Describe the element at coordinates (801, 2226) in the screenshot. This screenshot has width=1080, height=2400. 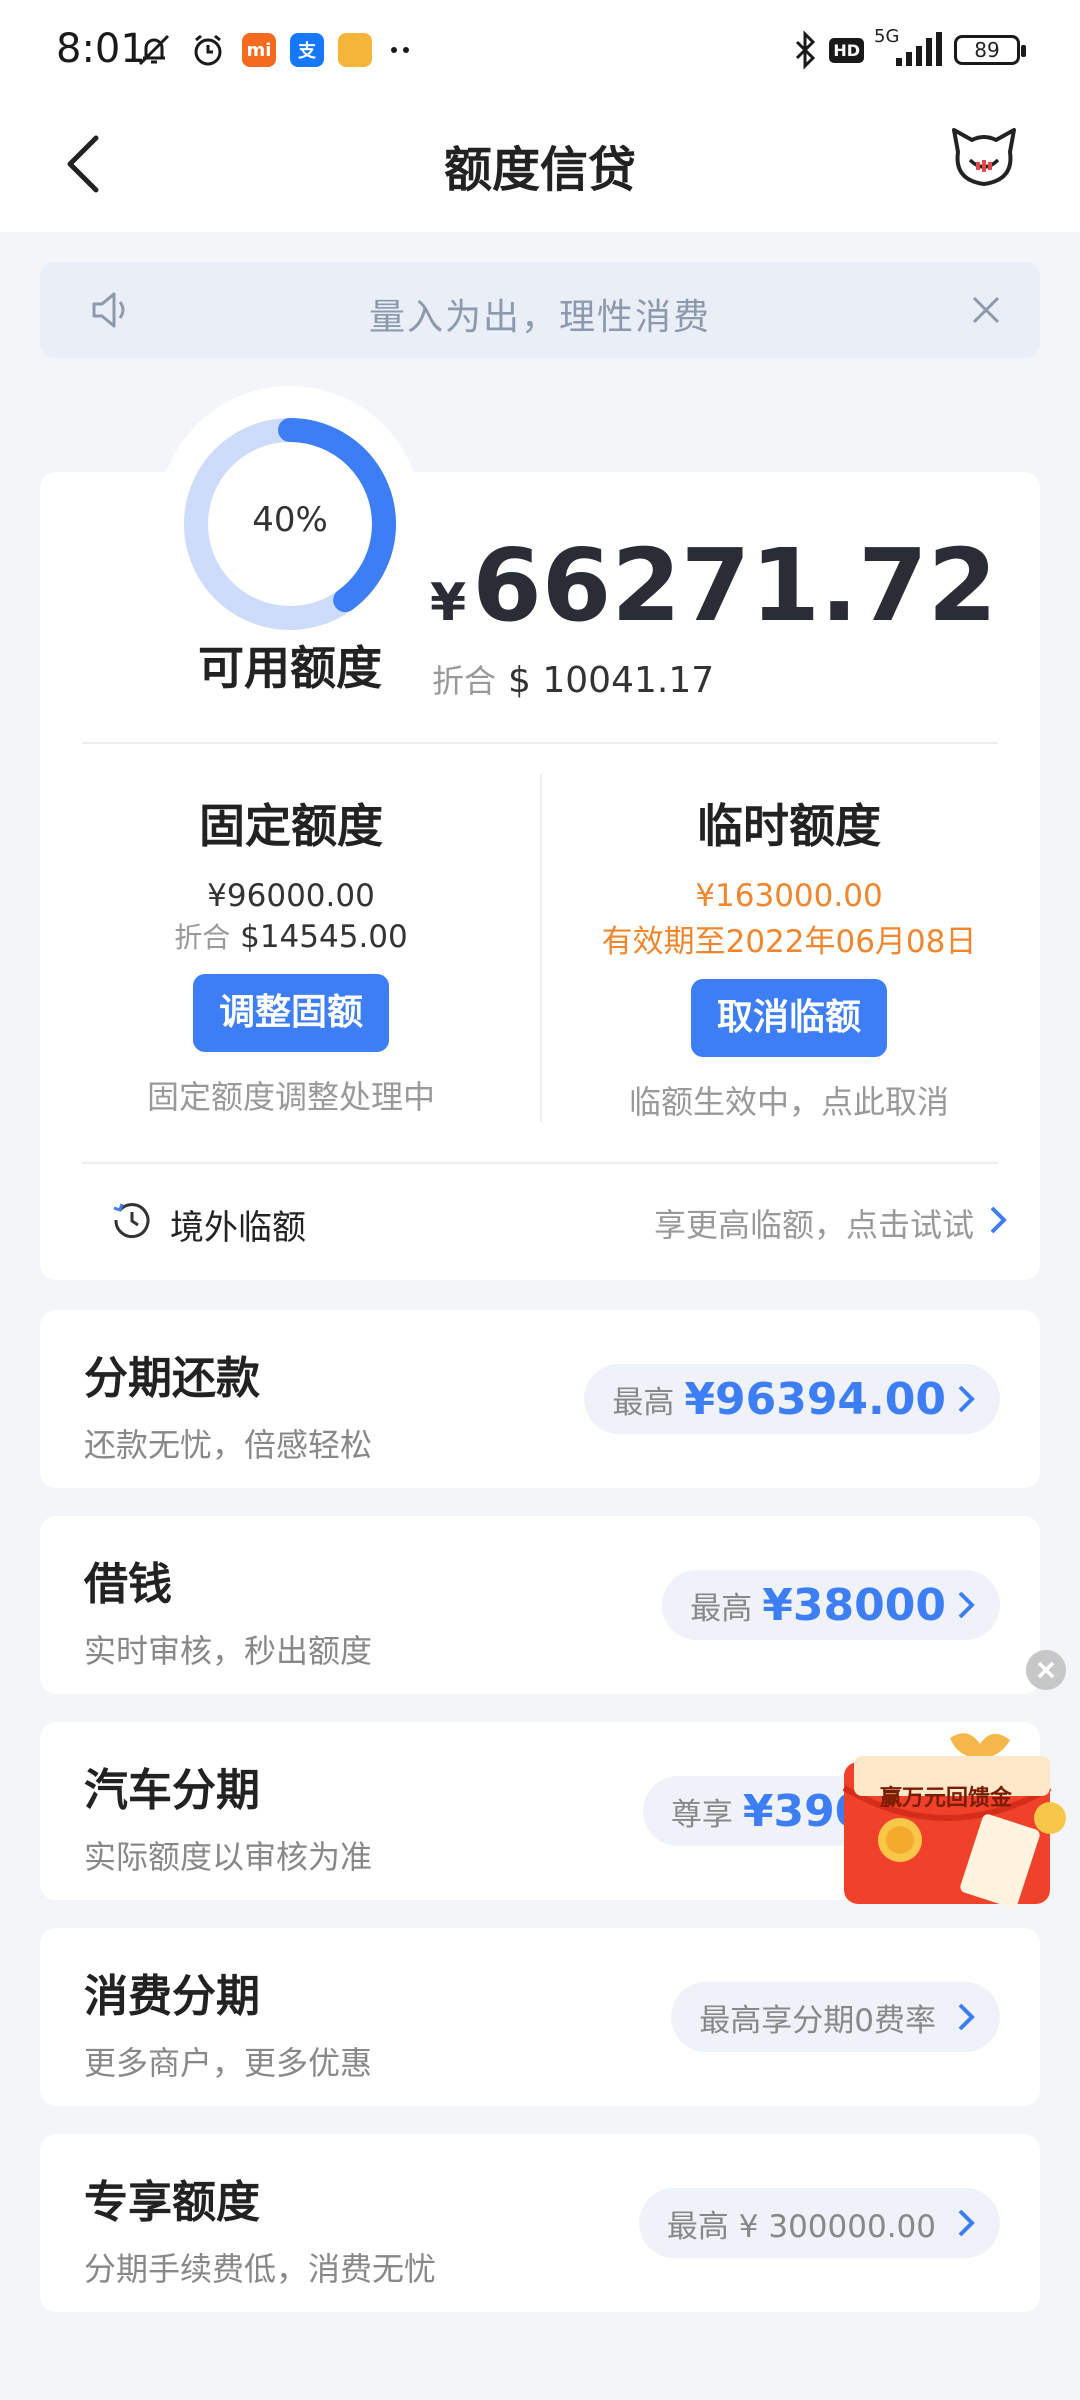
I see `pill-label: 最高 ¥ 300000.00` at that location.